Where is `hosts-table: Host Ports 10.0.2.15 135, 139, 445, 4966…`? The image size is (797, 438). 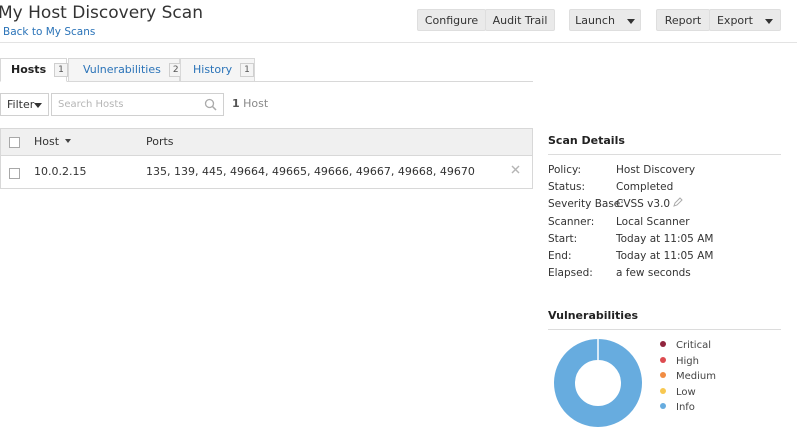
hosts-table: Host Ports 10.0.2.15 135, 139, 445, 4966… is located at coordinates (266, 158).